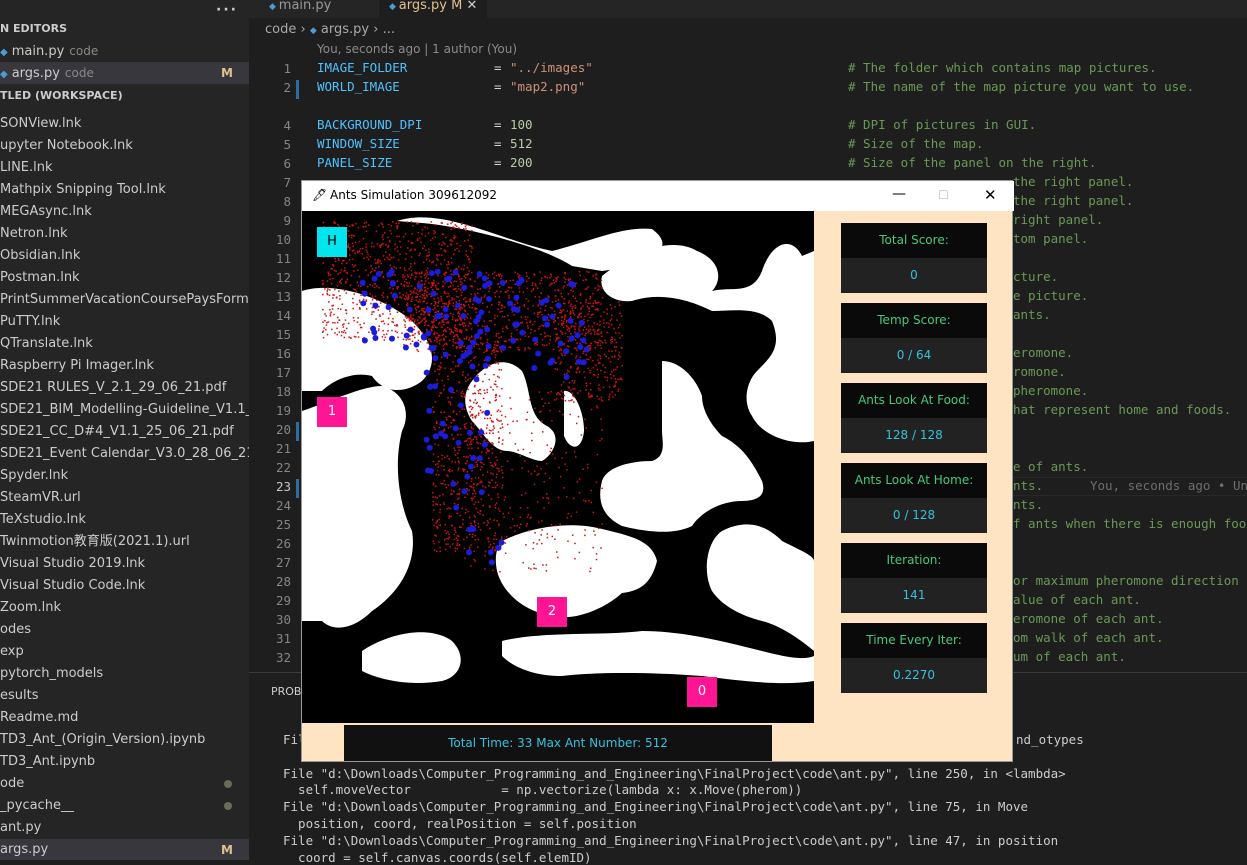  Describe the element at coordinates (345, 29) in the screenshot. I see `breadcrumb-file: args.py` at that location.